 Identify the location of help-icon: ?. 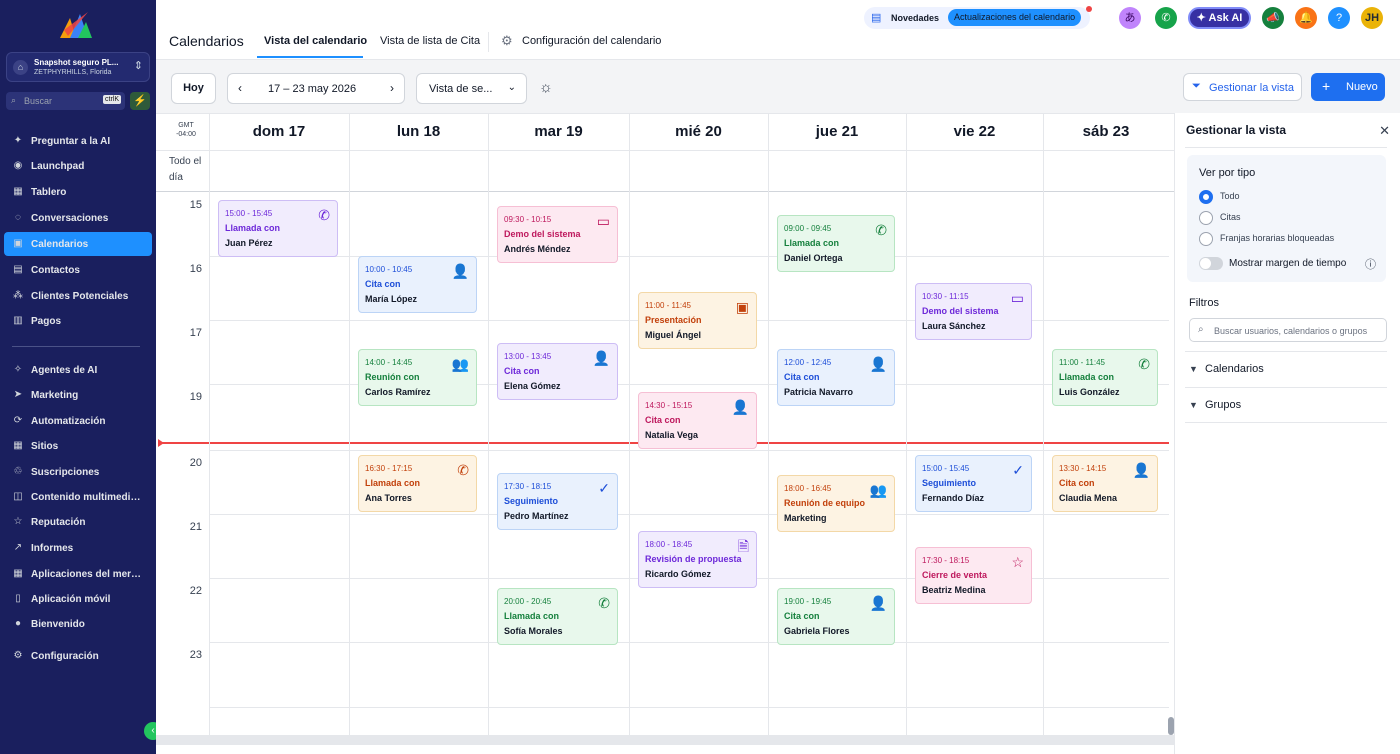
(1339, 18).